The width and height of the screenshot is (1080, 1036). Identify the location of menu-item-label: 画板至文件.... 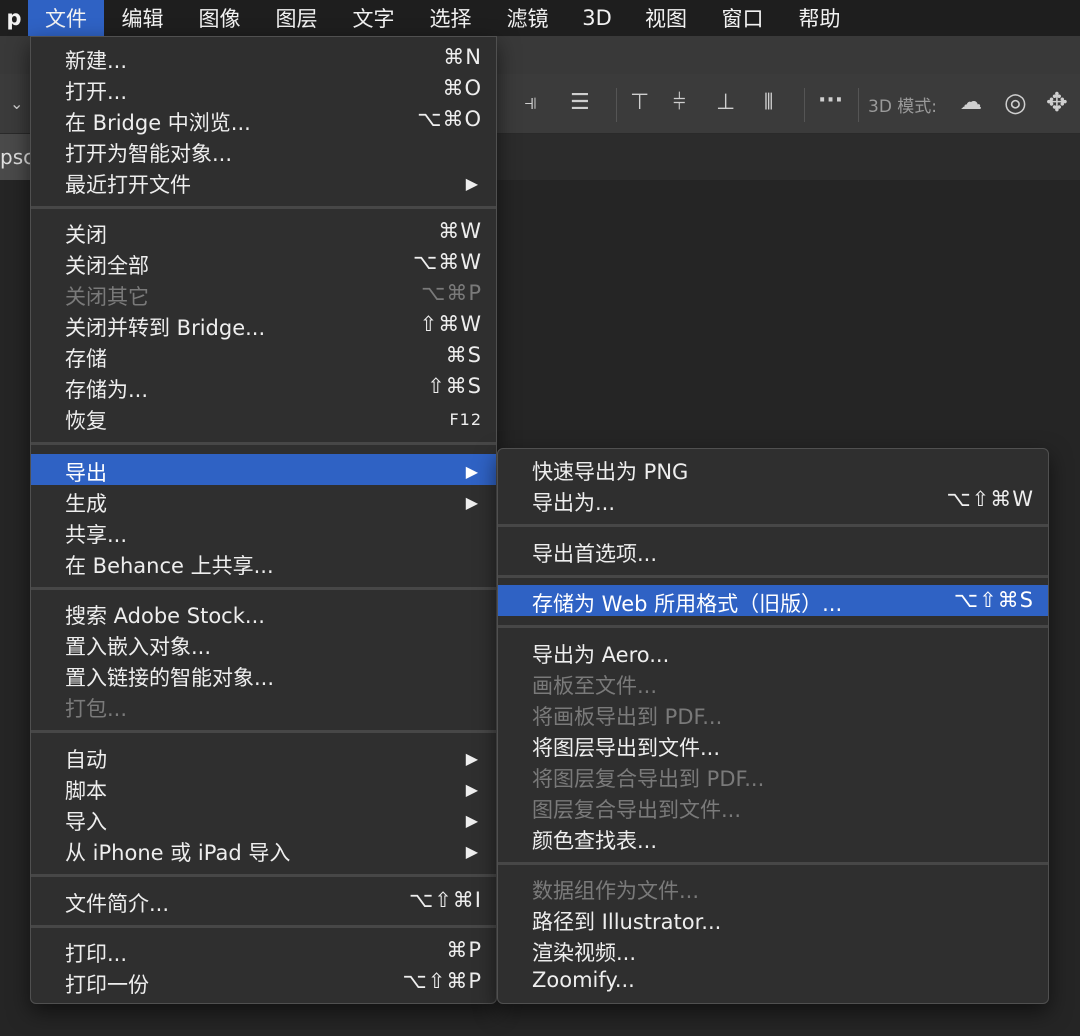
(595, 686).